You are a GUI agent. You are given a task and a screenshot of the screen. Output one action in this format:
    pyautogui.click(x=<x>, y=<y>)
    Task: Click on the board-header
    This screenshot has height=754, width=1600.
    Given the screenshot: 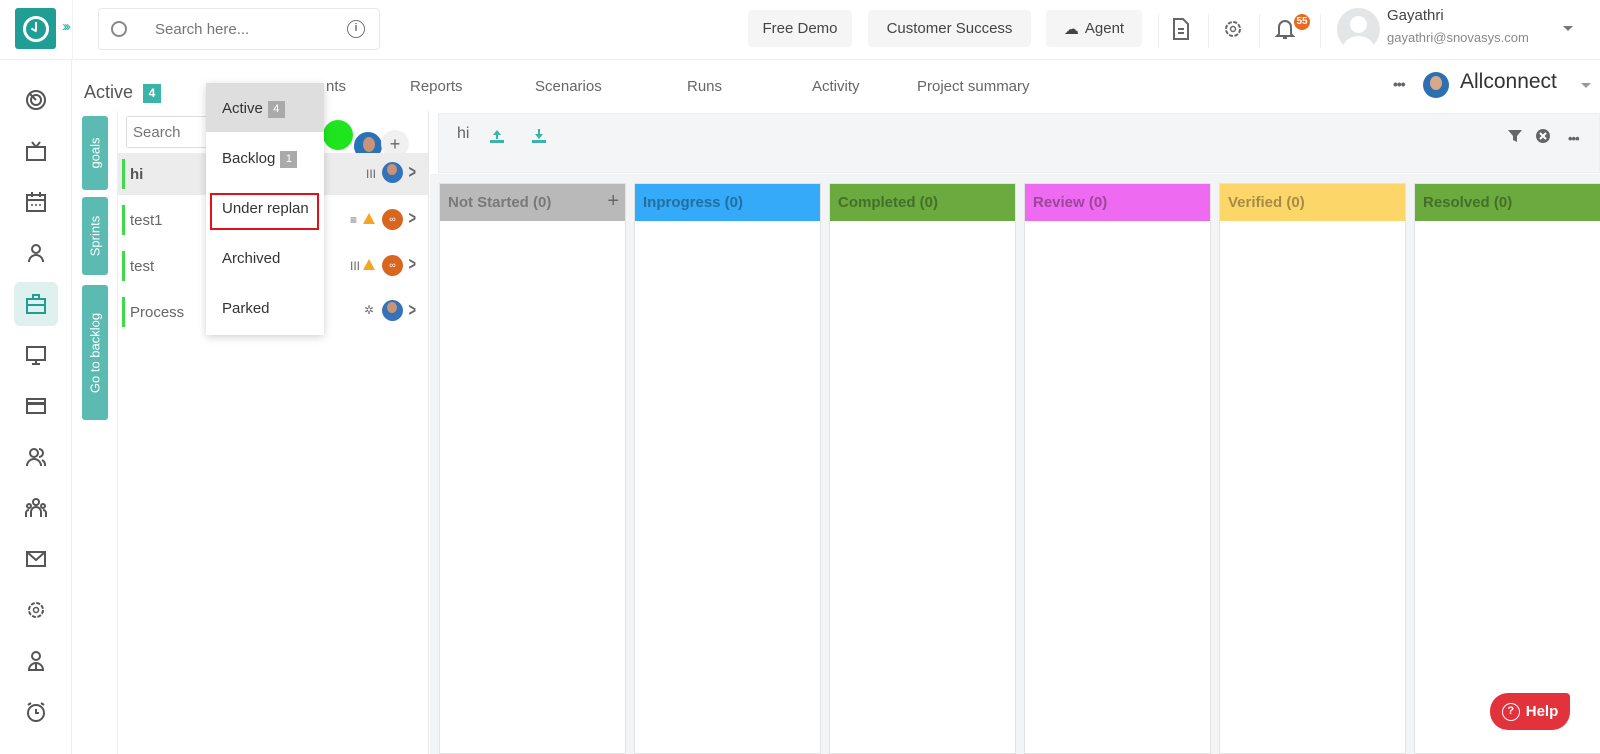 What is the action you would take?
    pyautogui.click(x=1019, y=143)
    